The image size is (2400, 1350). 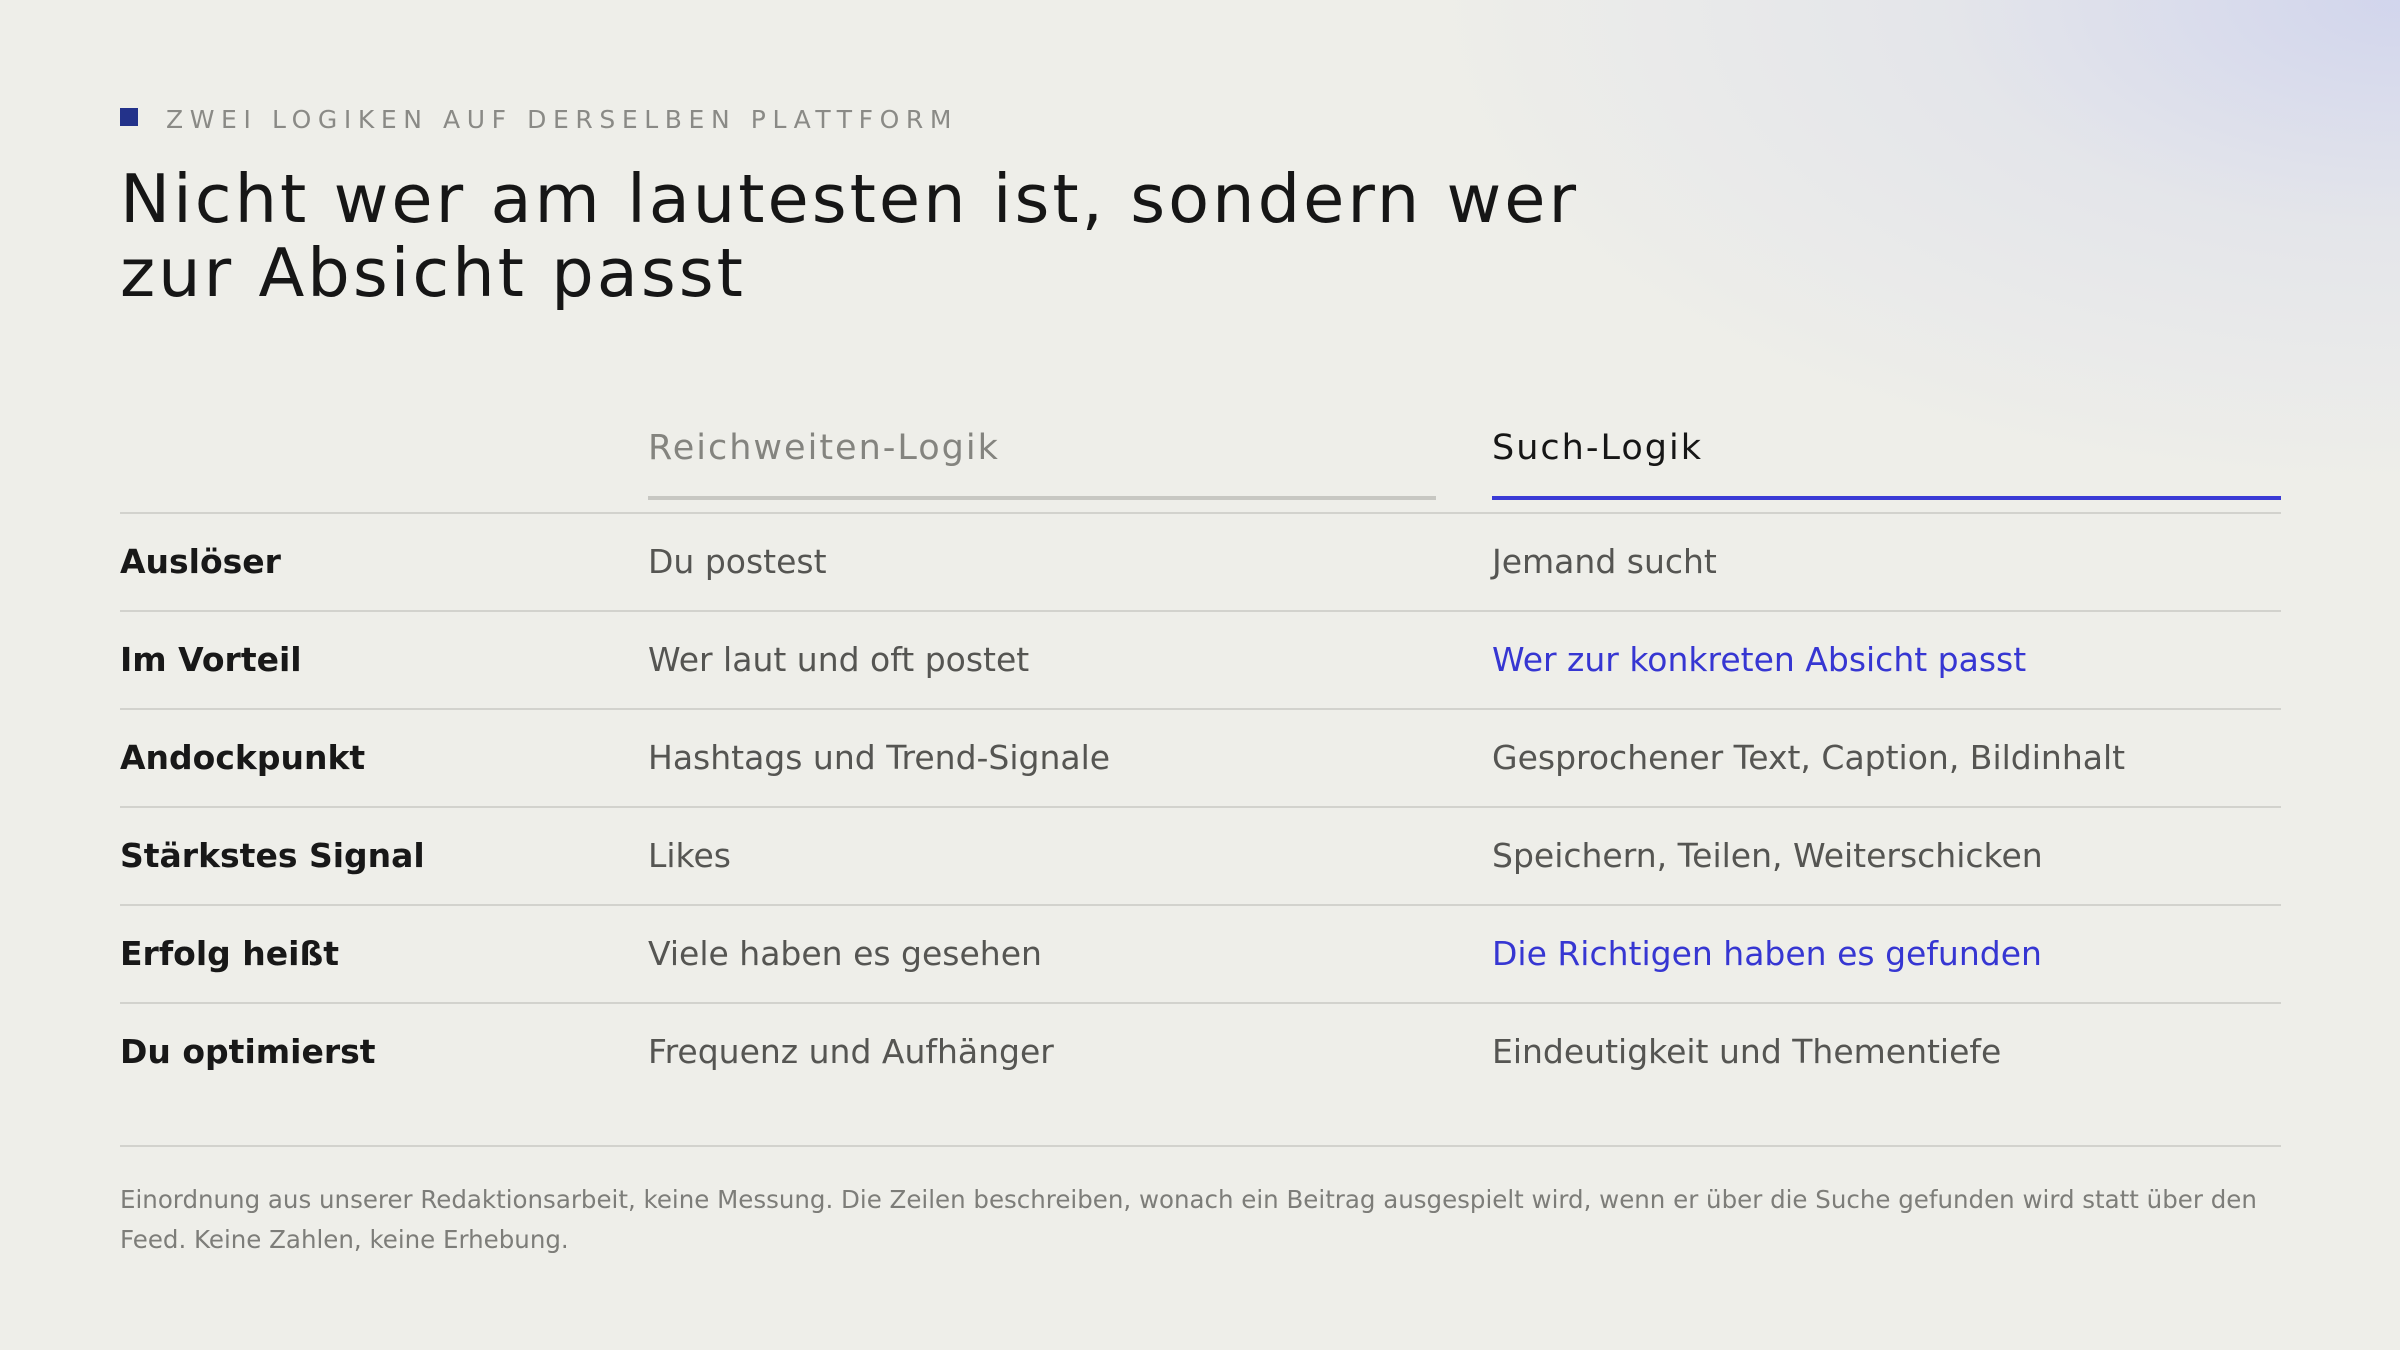 What do you see at coordinates (851, 1051) in the screenshot?
I see `reach-logic-cell: Frequenz und Aufhänger` at bounding box center [851, 1051].